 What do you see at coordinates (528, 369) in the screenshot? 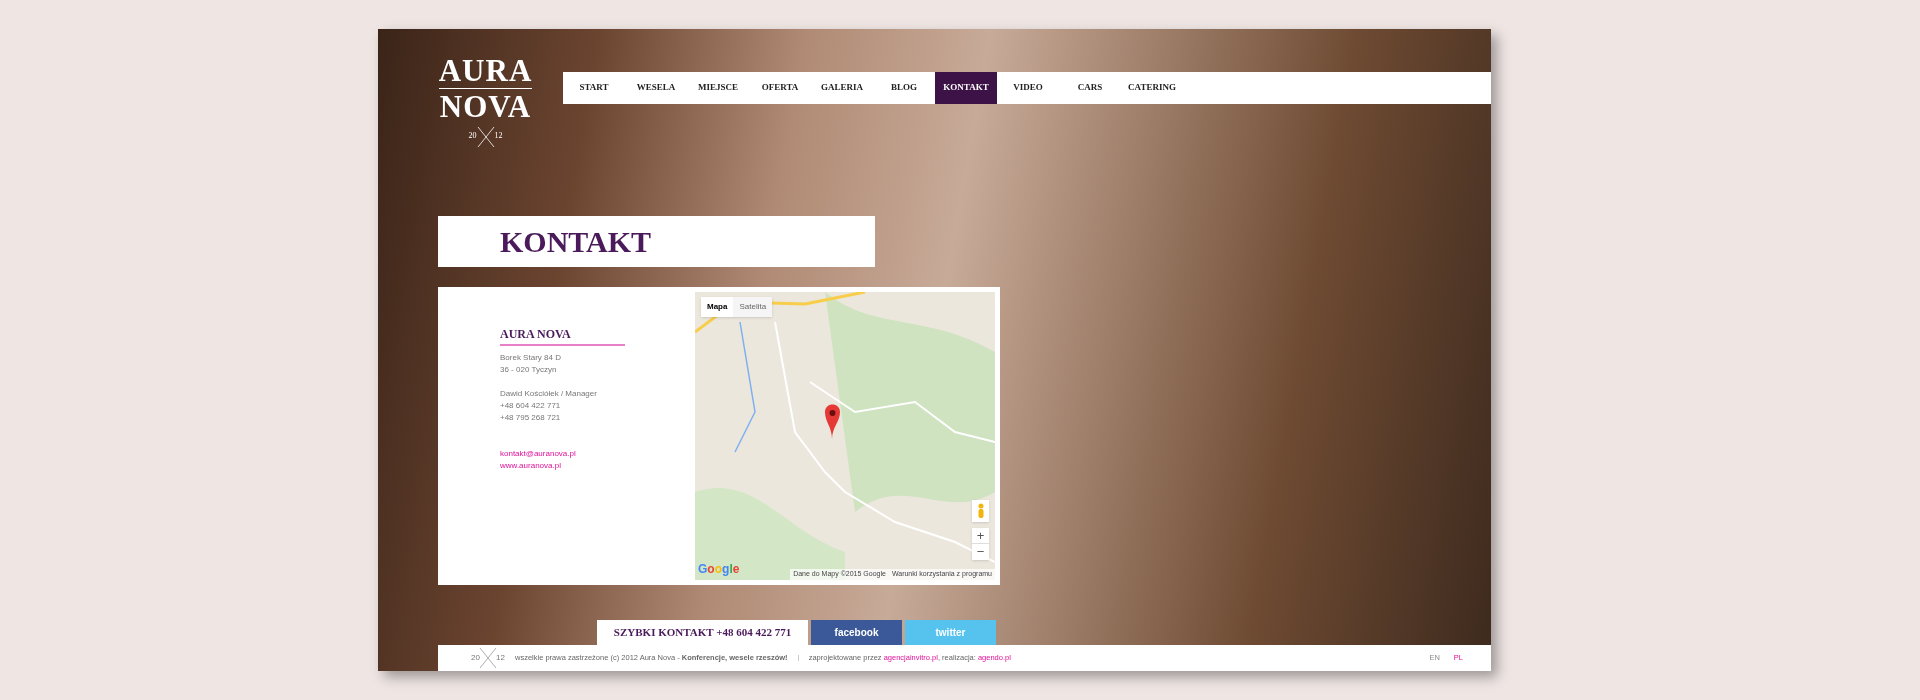
I see `address-line: 36 - 020 Tyczyn` at bounding box center [528, 369].